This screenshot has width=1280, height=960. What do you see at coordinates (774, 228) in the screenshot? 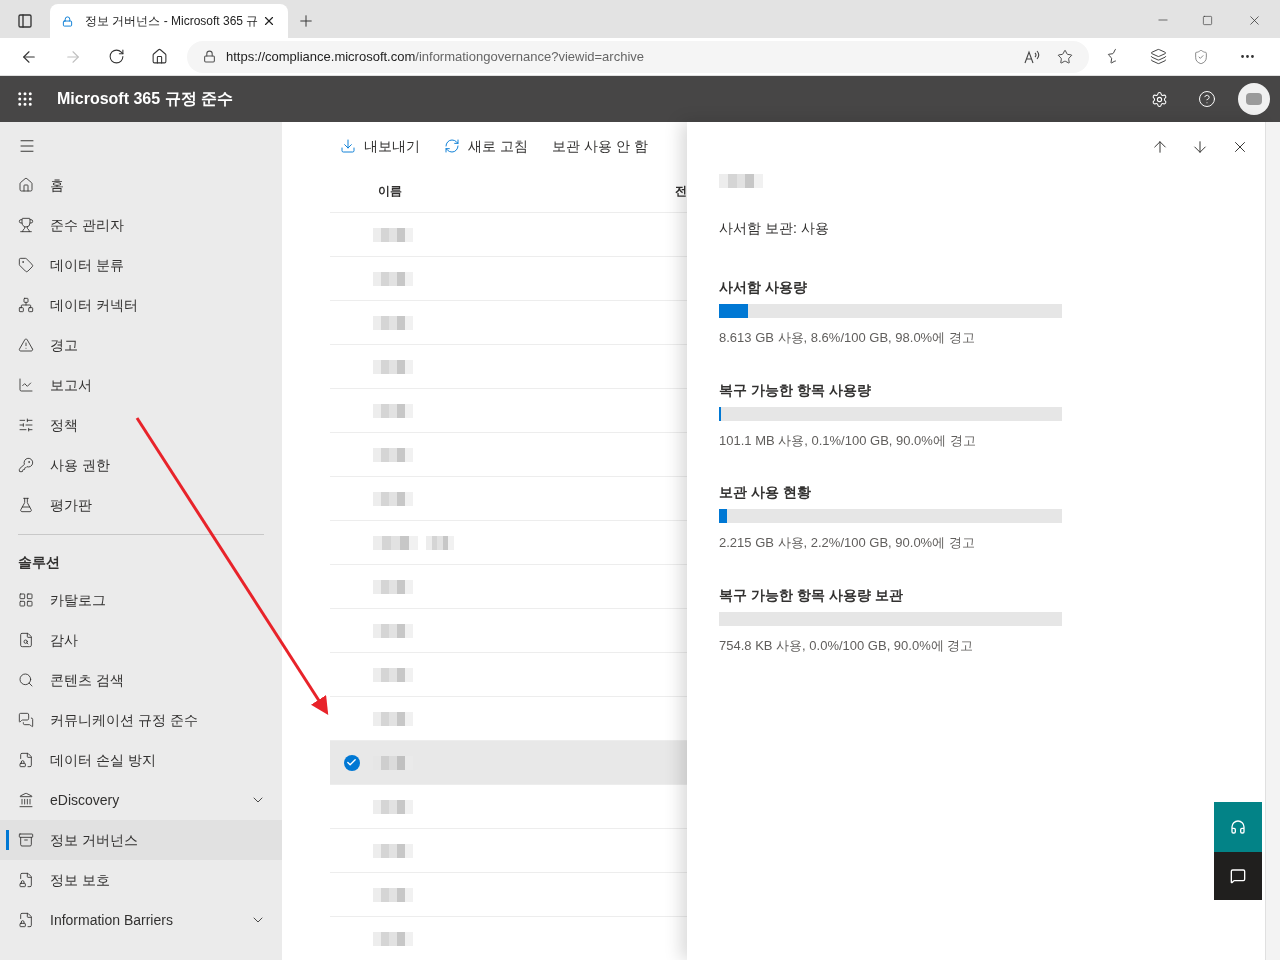
I see `archive-status: 사서함 보관: 사용` at bounding box center [774, 228].